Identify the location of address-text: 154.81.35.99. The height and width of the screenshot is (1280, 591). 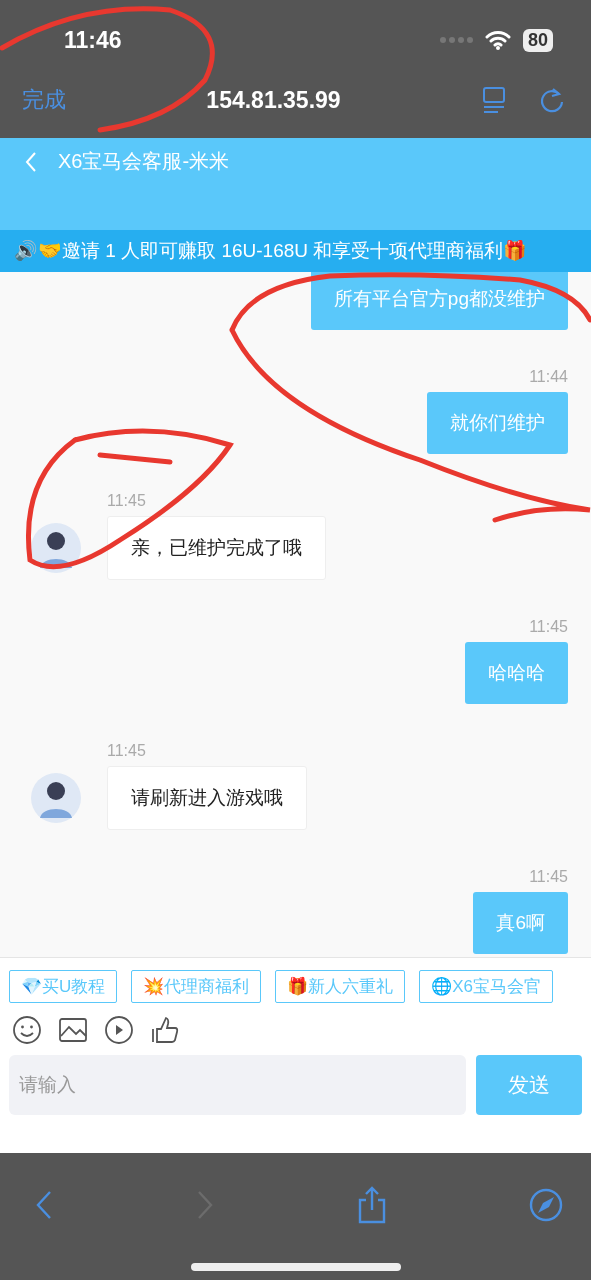
(273, 100).